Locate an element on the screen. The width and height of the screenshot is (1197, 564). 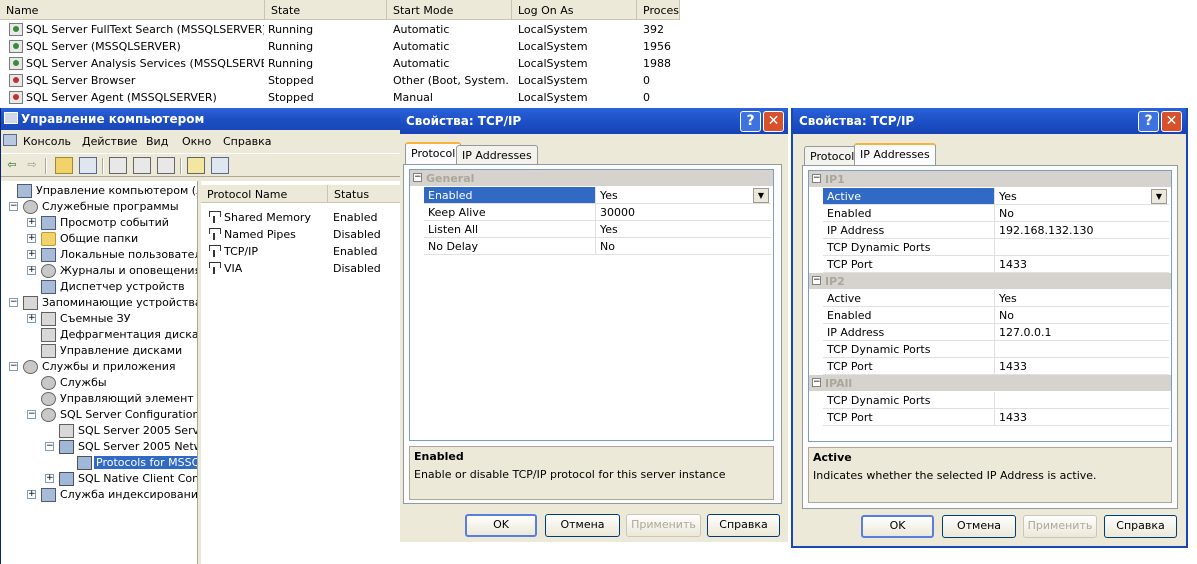
property-row: Enabled Yes ▼ is located at coordinates (597, 195).